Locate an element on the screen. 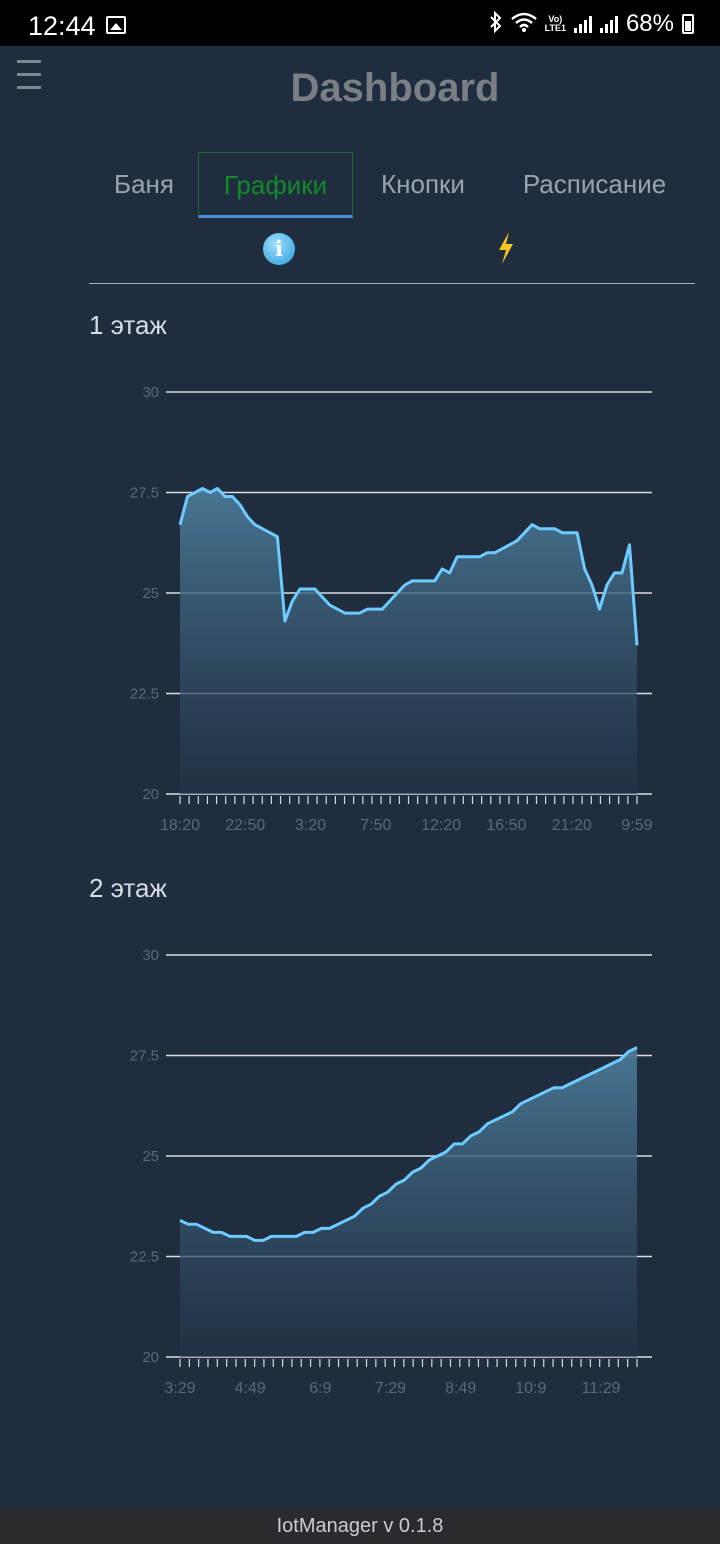  x-tick-label: 18:20 is located at coordinates (180, 825).